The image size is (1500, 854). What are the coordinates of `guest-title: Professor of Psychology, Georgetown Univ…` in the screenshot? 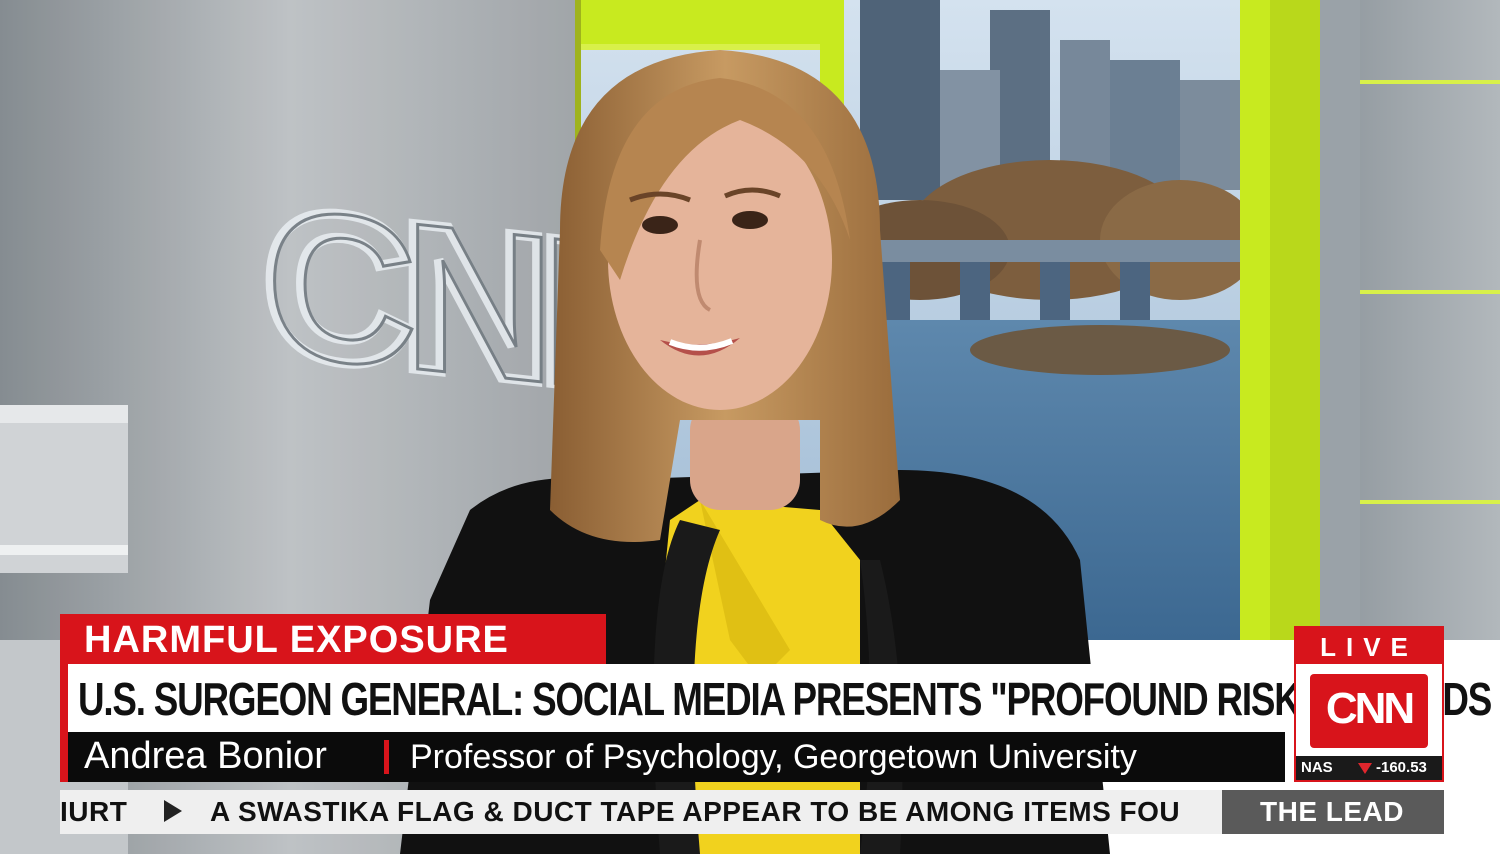 It's located at (773, 757).